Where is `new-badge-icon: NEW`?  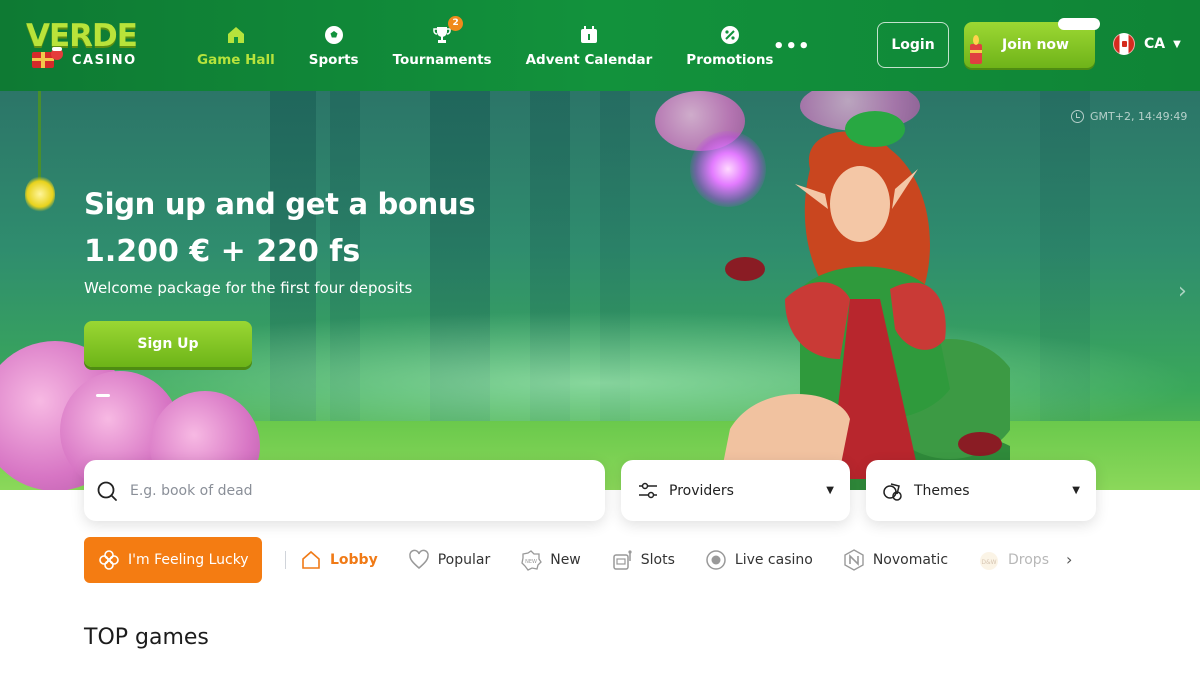 new-badge-icon: NEW is located at coordinates (531, 560).